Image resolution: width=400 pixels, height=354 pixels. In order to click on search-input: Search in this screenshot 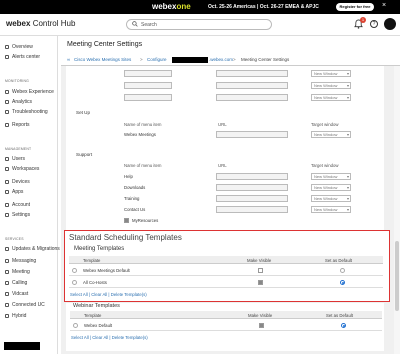, I will do `click(199, 24)`.